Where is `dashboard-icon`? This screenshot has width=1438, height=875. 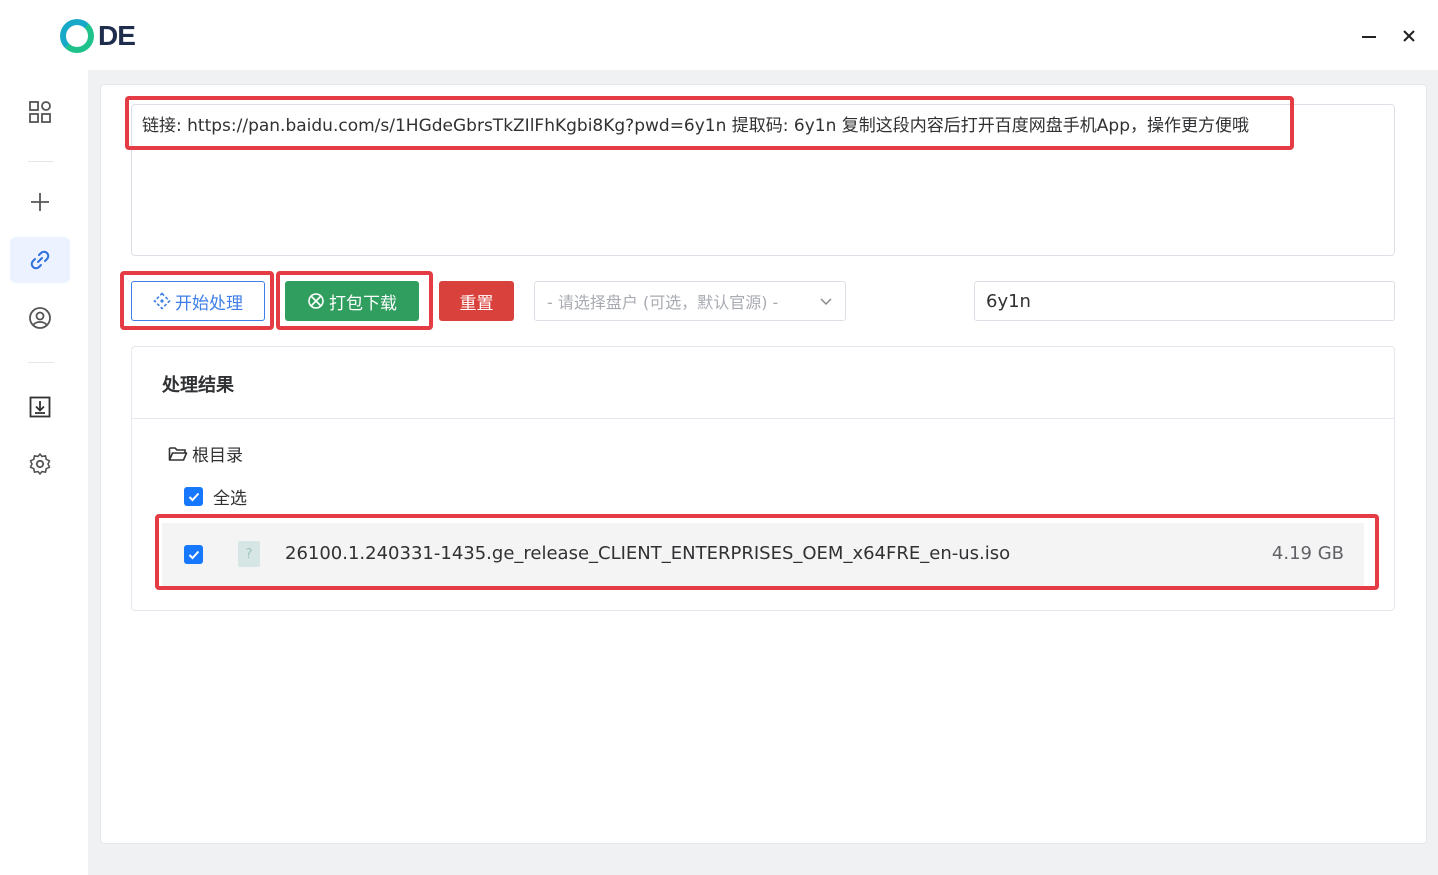
dashboard-icon is located at coordinates (40, 112).